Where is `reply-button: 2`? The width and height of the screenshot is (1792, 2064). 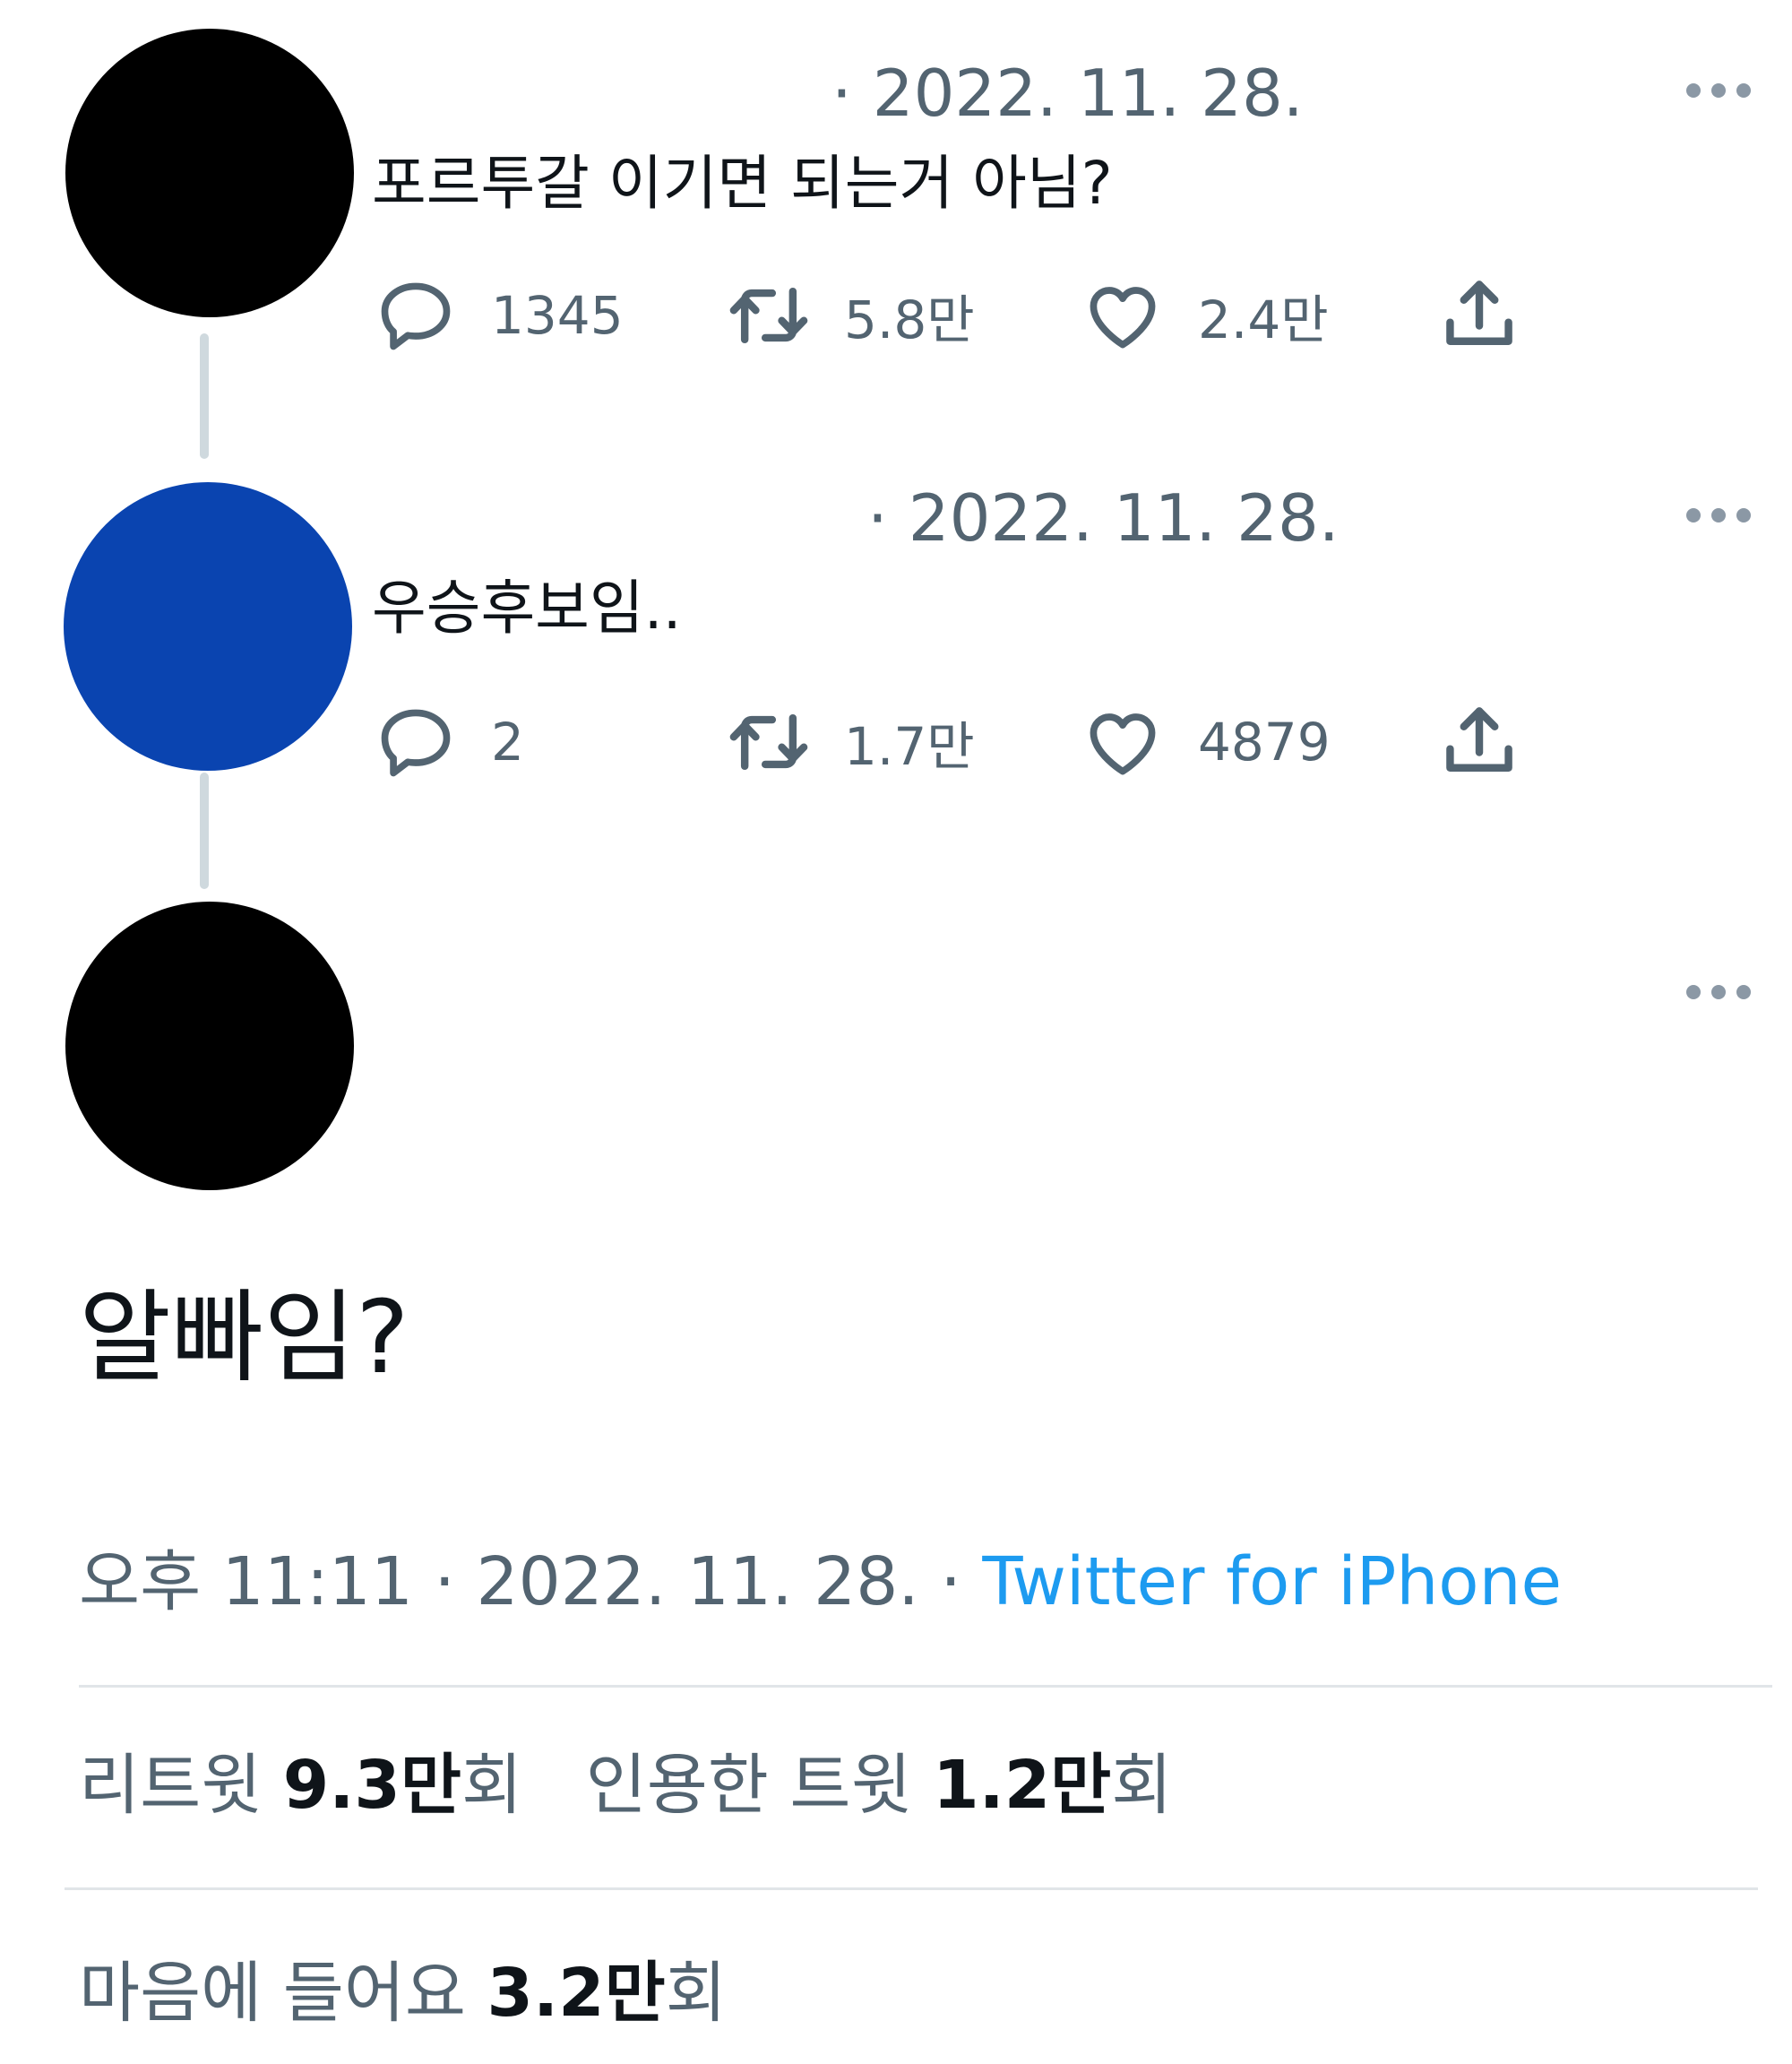
reply-button: 2 is located at coordinates (450, 742).